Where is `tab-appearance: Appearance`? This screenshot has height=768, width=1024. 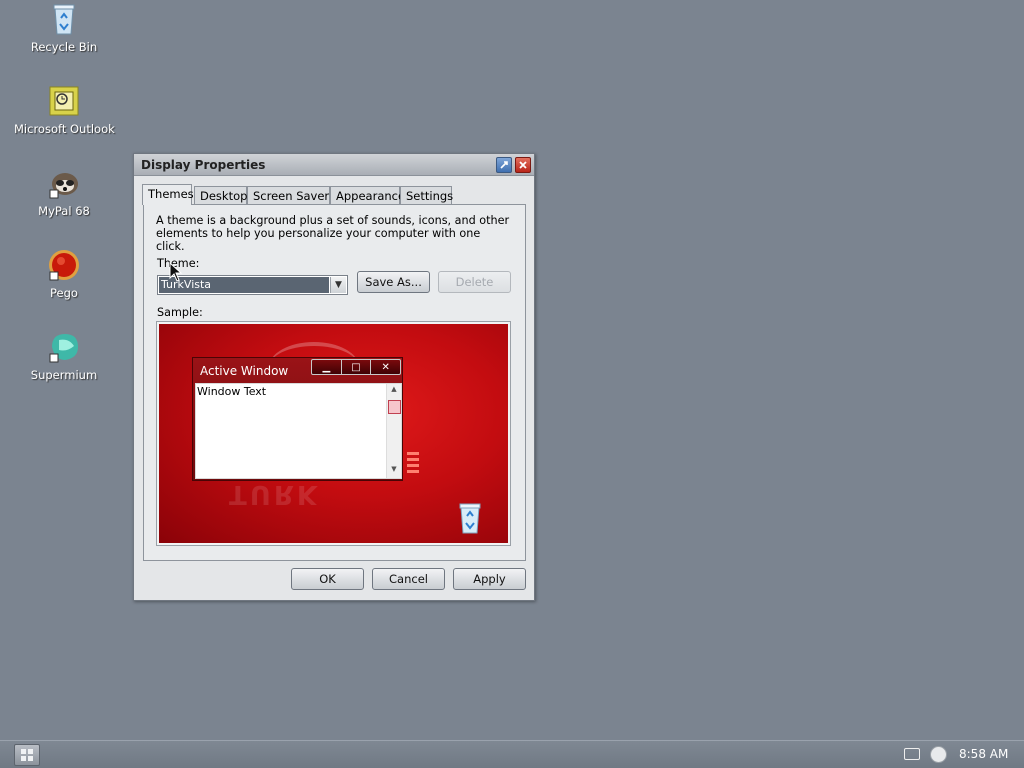 tab-appearance: Appearance is located at coordinates (367, 195).